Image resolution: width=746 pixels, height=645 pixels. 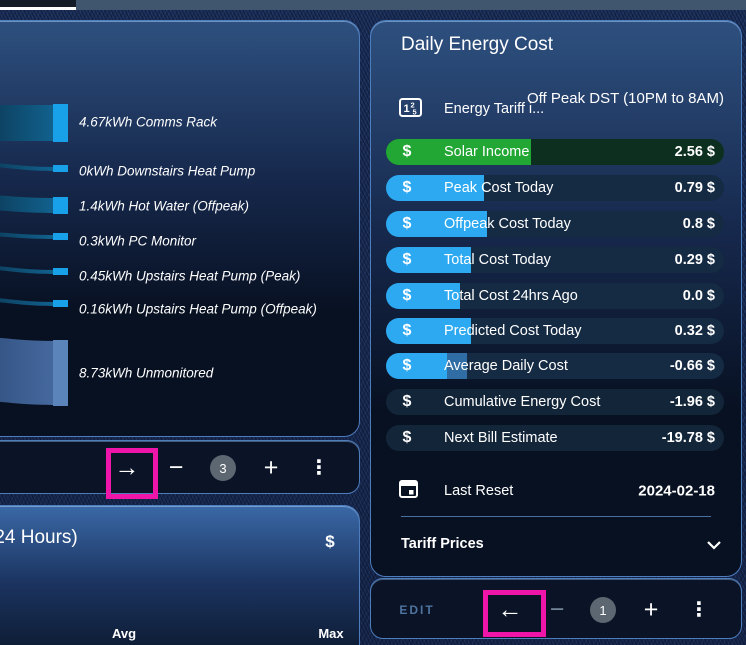 What do you see at coordinates (408, 491) in the screenshot?
I see `calendar-icon` at bounding box center [408, 491].